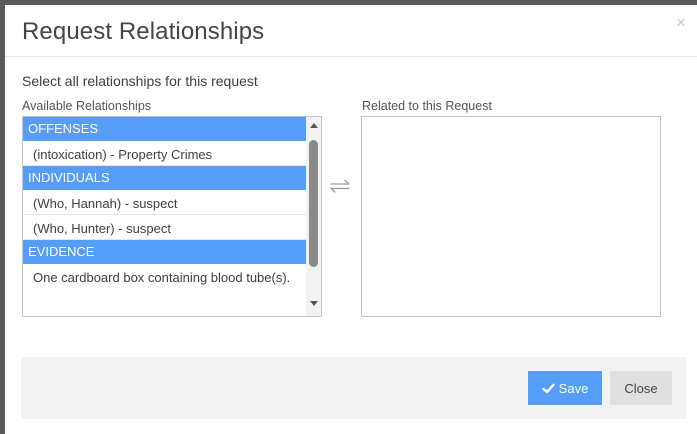 The height and width of the screenshot is (434, 697). Describe the element at coordinates (164, 153) in the screenshot. I see `list-item: (intoxication) - Property Crimes` at that location.